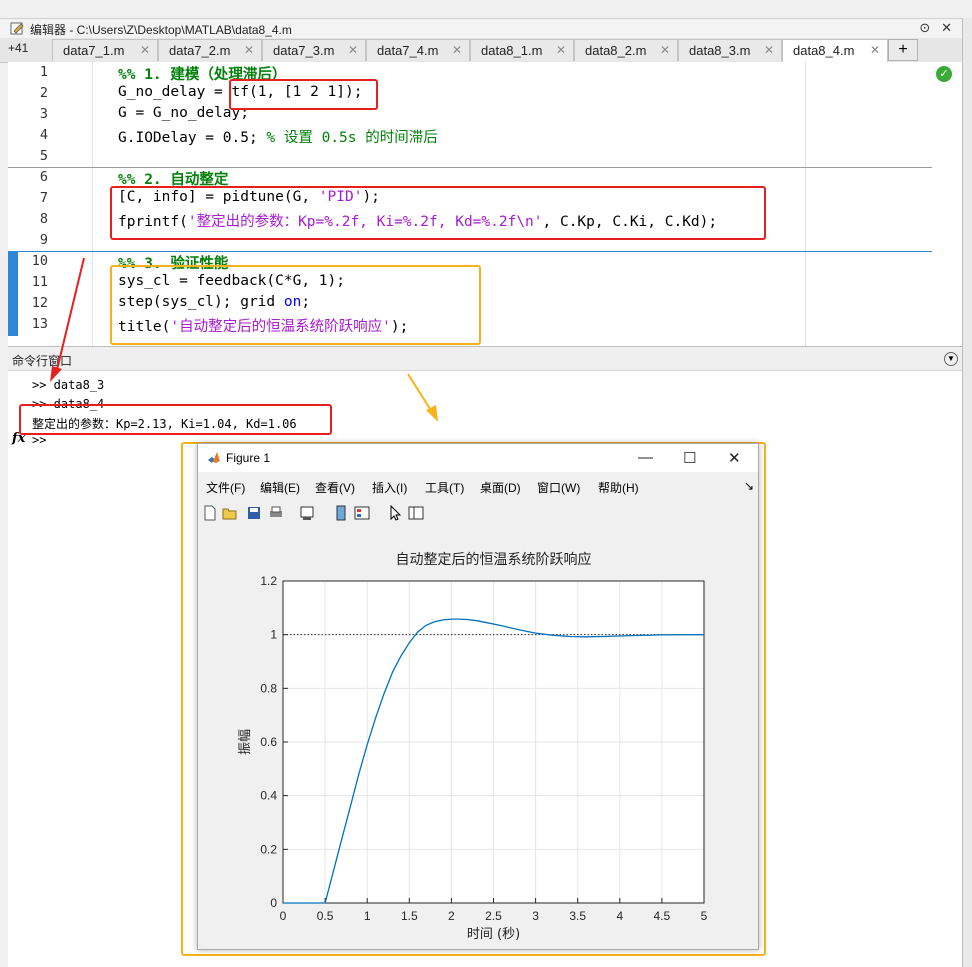 The image size is (972, 967). I want to click on y-tick-label: 0.2, so click(268, 849).